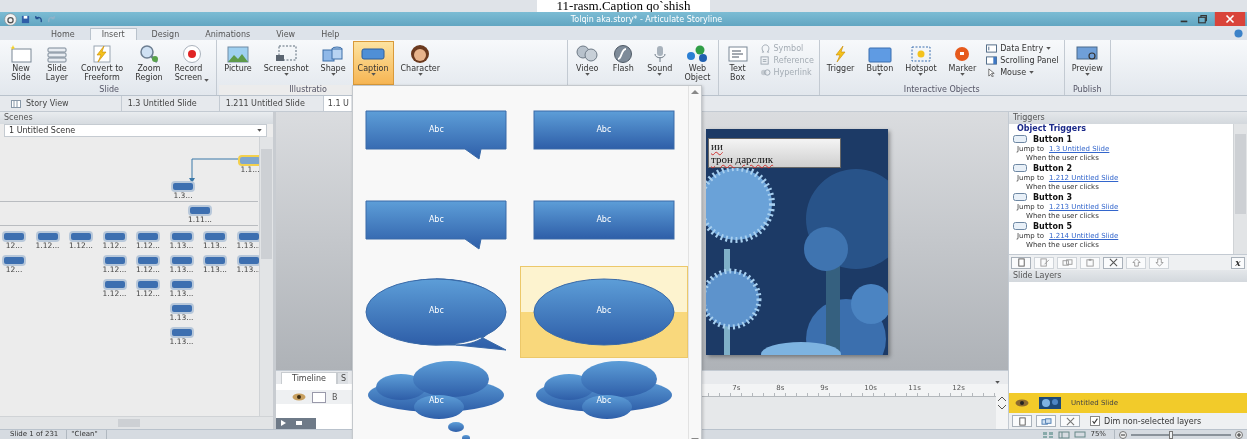  What do you see at coordinates (271, 103) in the screenshot?
I see `document-tab: 1.211 Untitled Slide` at bounding box center [271, 103].